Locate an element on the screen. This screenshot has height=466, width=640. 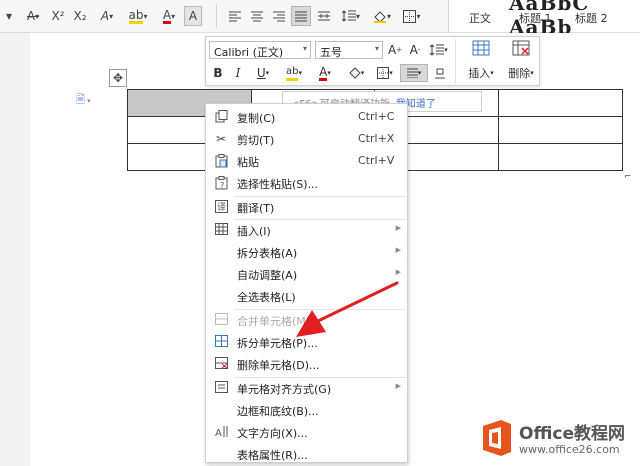
office-logo-icon is located at coordinates (497, 438).